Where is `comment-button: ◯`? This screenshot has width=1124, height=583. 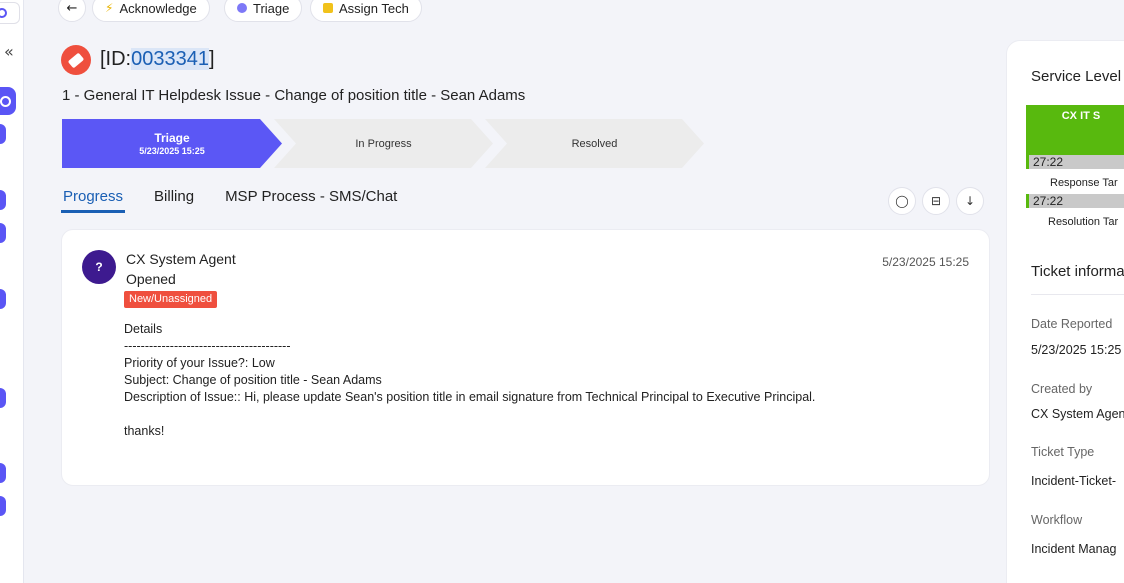
comment-button: ◯ is located at coordinates (902, 201).